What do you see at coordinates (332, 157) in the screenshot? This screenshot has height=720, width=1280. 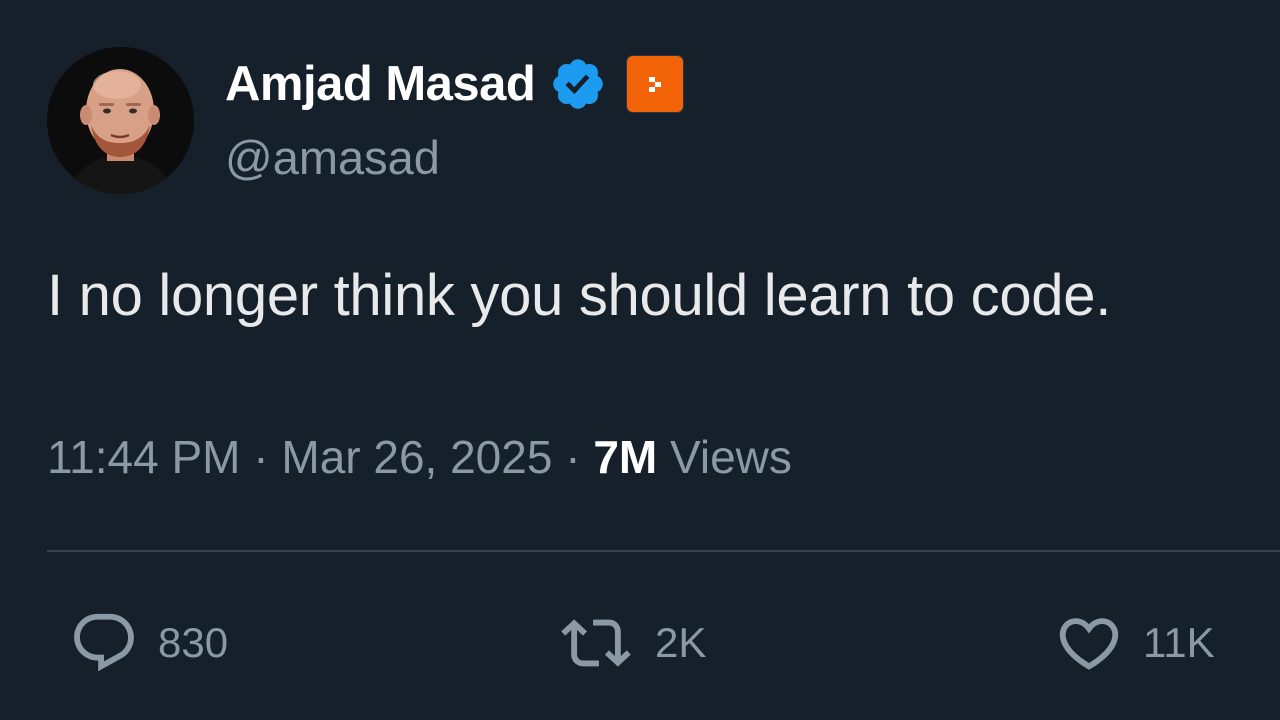 I see `author-handle: @amasad` at bounding box center [332, 157].